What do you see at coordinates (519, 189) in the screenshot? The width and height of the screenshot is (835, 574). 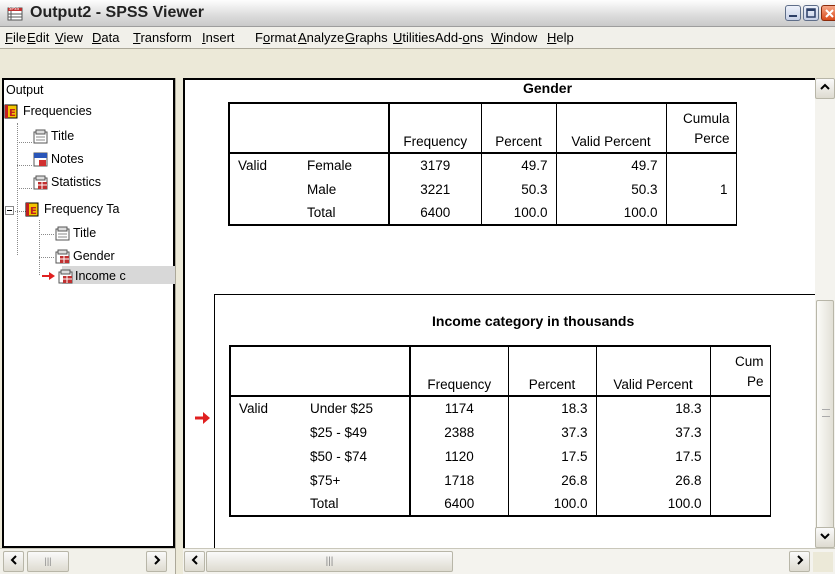 I see `cell-pct: 50.3` at bounding box center [519, 189].